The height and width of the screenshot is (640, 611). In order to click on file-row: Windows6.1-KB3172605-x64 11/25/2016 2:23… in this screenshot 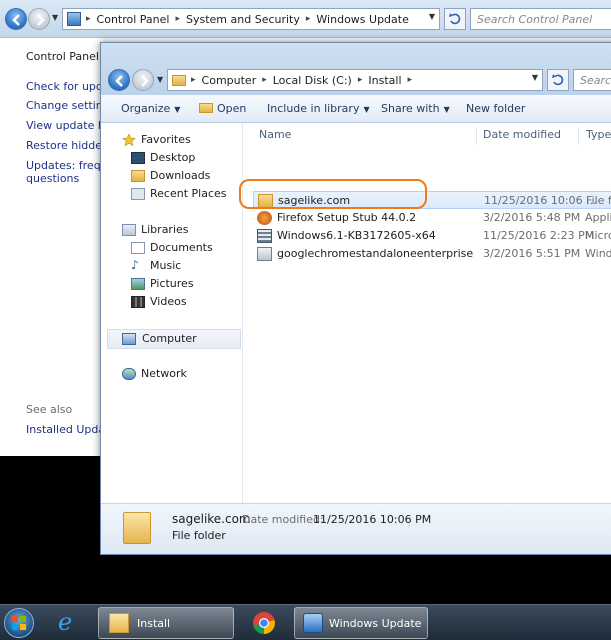, I will do `click(432, 236)`.